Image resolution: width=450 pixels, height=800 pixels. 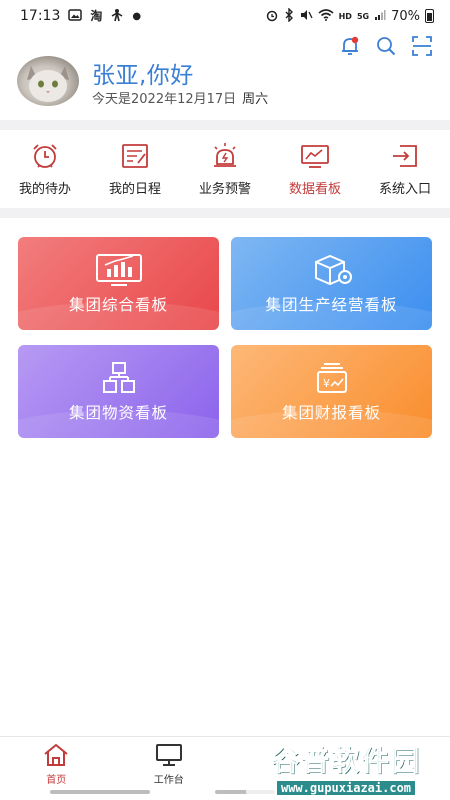 What do you see at coordinates (331, 304) in the screenshot?
I see `card-label: 集团生产经营看板` at bounding box center [331, 304].